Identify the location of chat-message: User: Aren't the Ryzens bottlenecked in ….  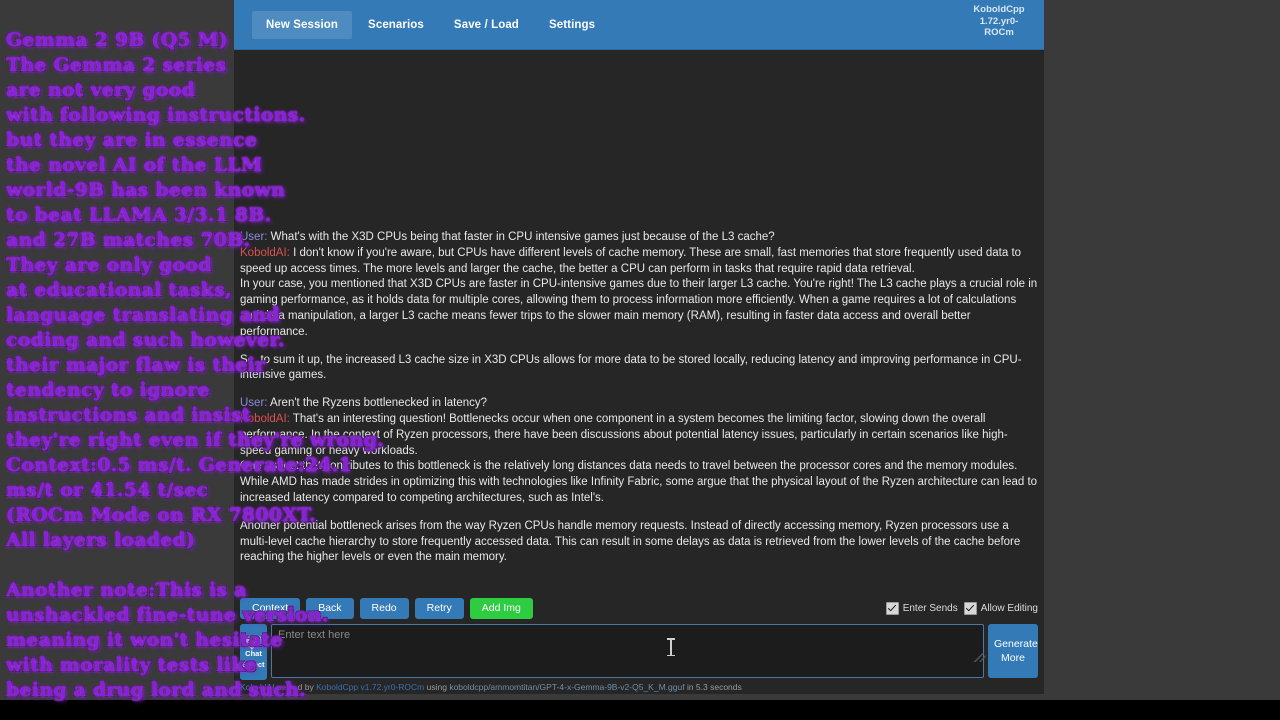
(639, 404).